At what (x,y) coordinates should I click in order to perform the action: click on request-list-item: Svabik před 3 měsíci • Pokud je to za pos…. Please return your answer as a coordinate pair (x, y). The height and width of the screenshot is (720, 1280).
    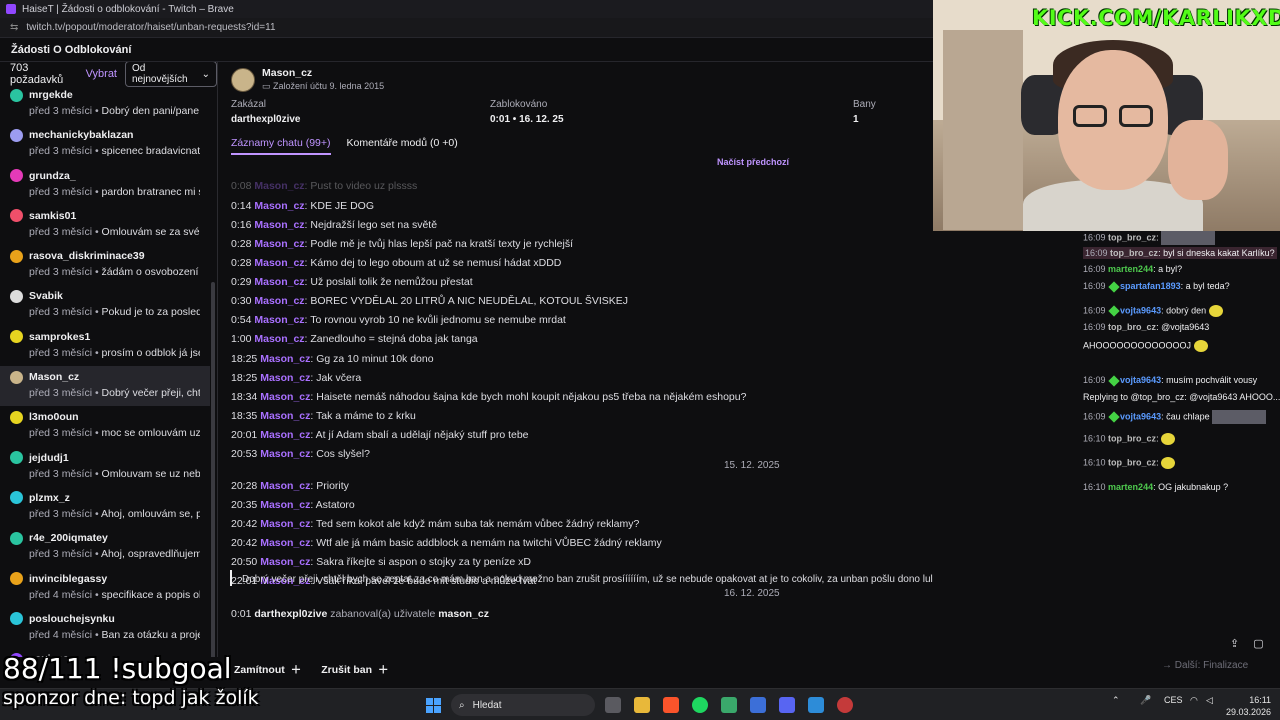
    Looking at the image, I should click on (105, 305).